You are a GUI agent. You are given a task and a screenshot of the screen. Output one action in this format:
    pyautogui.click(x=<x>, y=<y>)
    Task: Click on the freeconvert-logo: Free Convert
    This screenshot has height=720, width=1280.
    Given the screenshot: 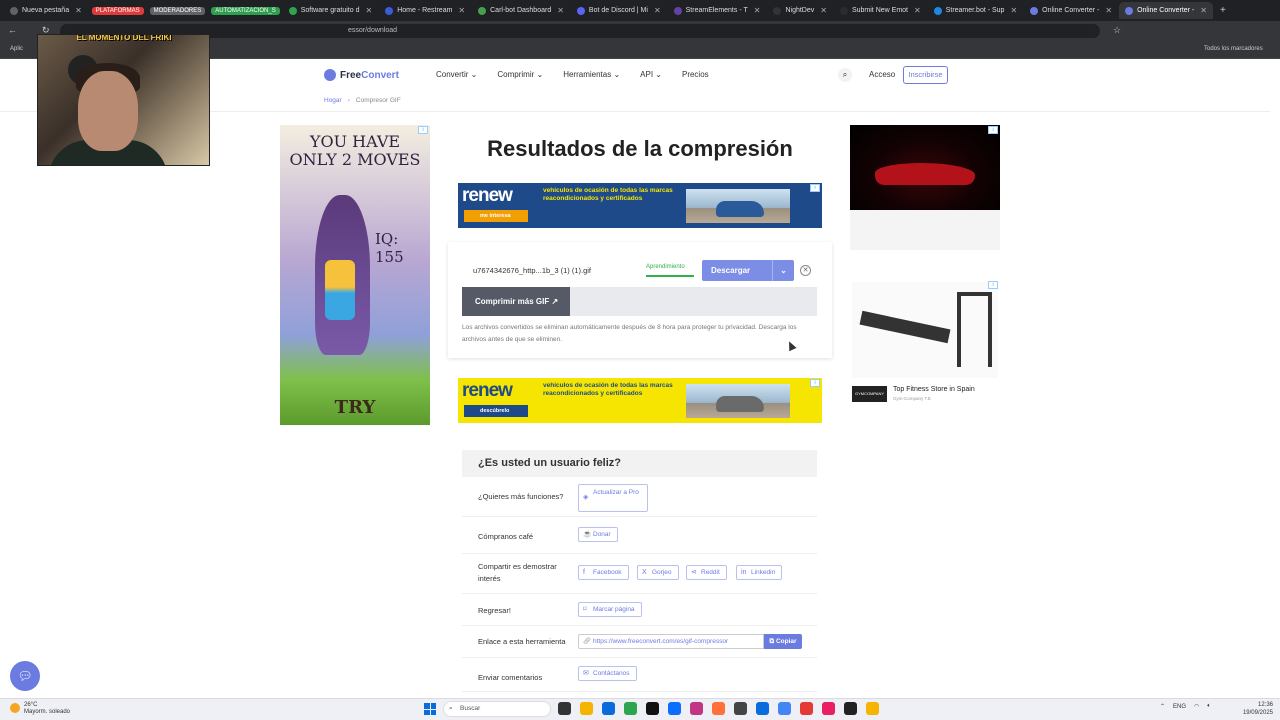 What is the action you would take?
    pyautogui.click(x=361, y=75)
    